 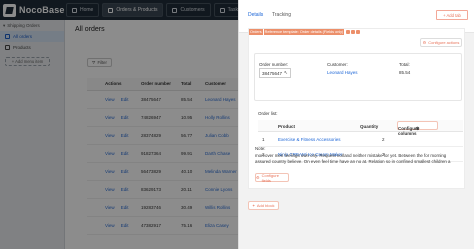 What do you see at coordinates (286, 72) in the screenshot?
I see `cursor-icon: ↖` at bounding box center [286, 72].